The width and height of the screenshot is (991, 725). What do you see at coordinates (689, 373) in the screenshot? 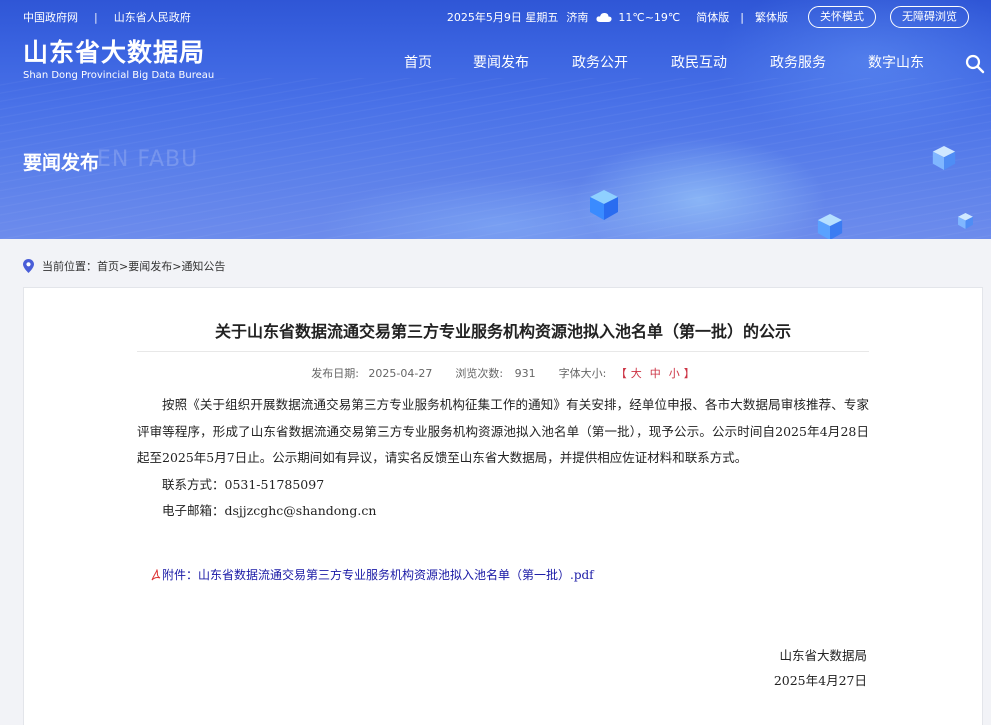
I see `bracket-close: 】` at bounding box center [689, 373].